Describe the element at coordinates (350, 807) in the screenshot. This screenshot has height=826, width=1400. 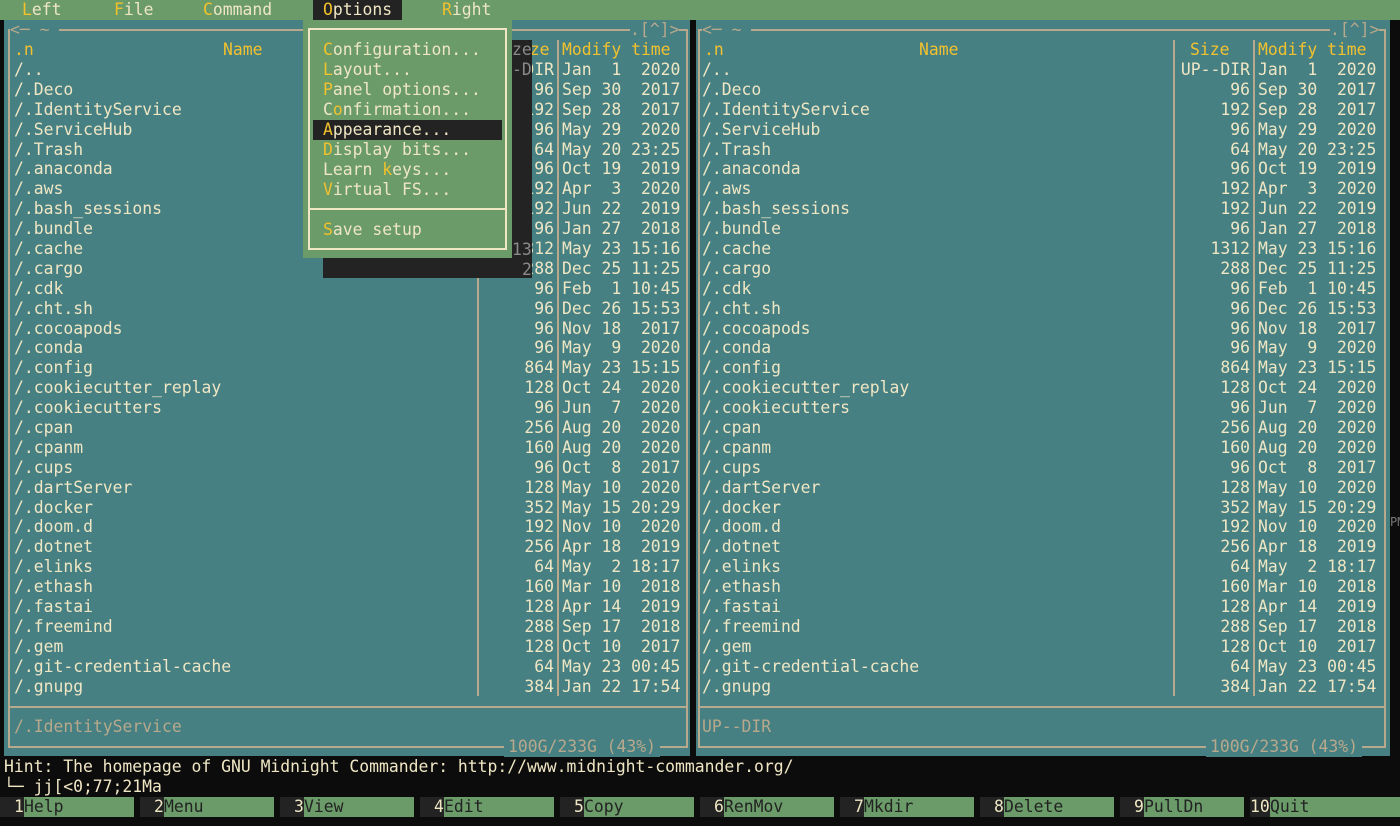
I see `fkey-view: 3 View` at that location.